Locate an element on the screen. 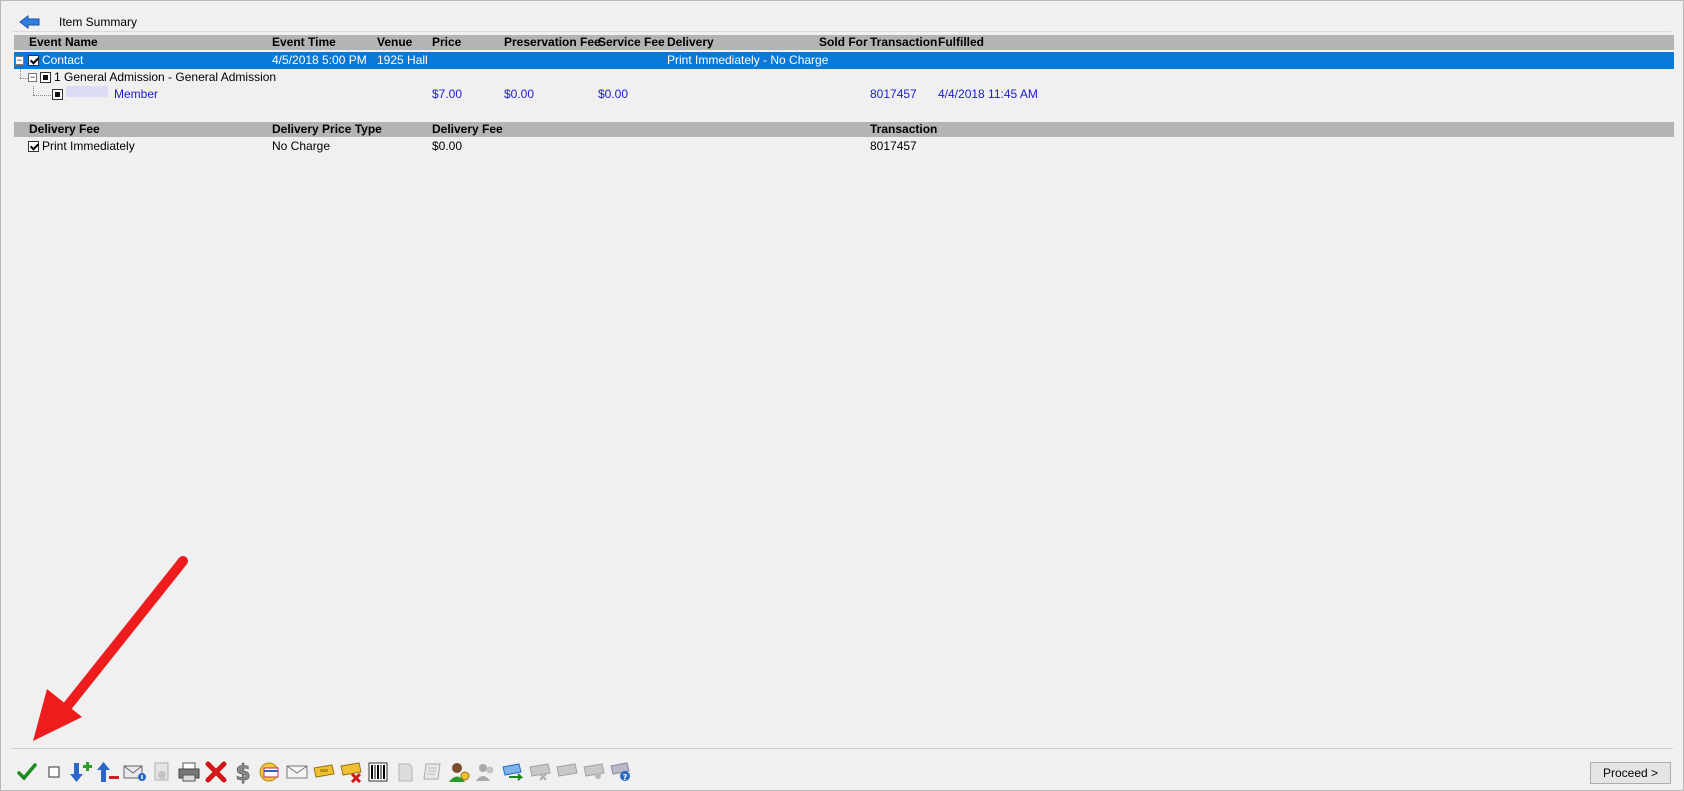 The height and width of the screenshot is (791, 1684). ticket-preservation-fee: $0.00 is located at coordinates (519, 94).